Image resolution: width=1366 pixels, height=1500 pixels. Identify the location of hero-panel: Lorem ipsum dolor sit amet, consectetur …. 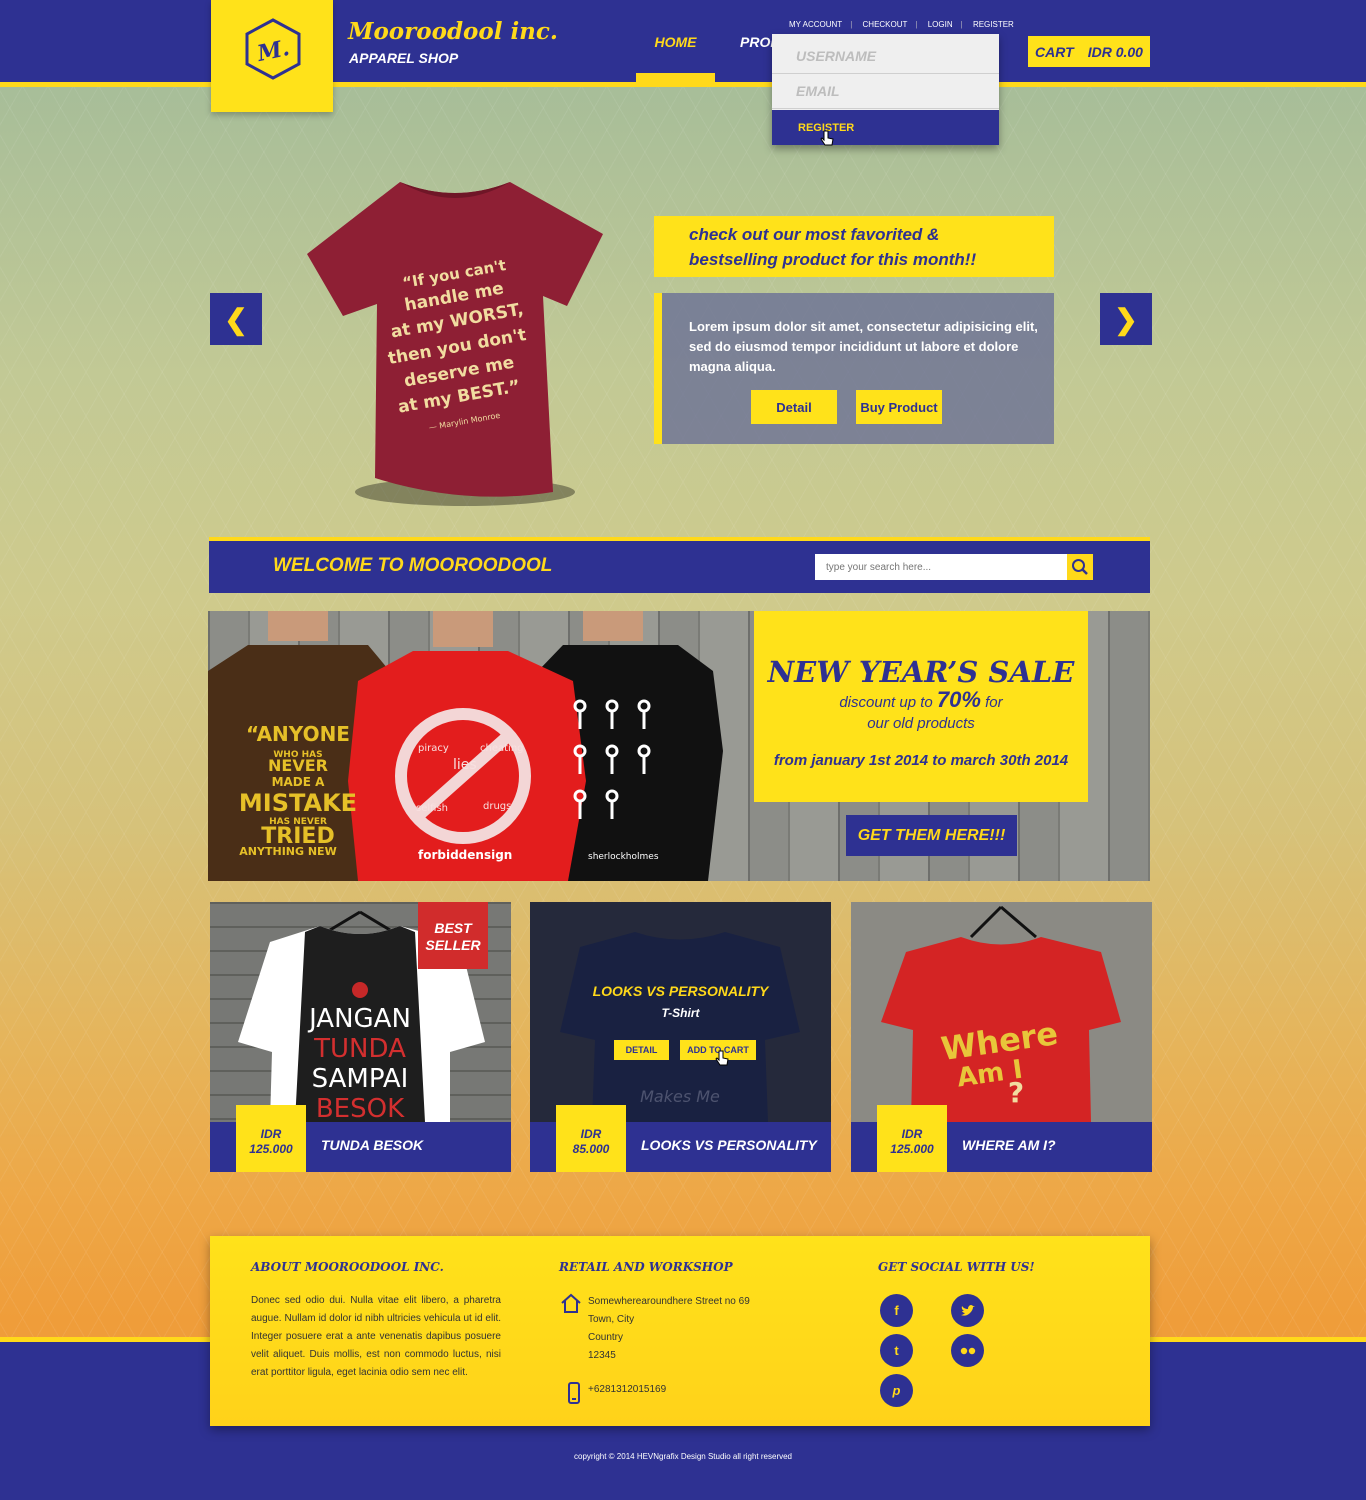
(854, 368).